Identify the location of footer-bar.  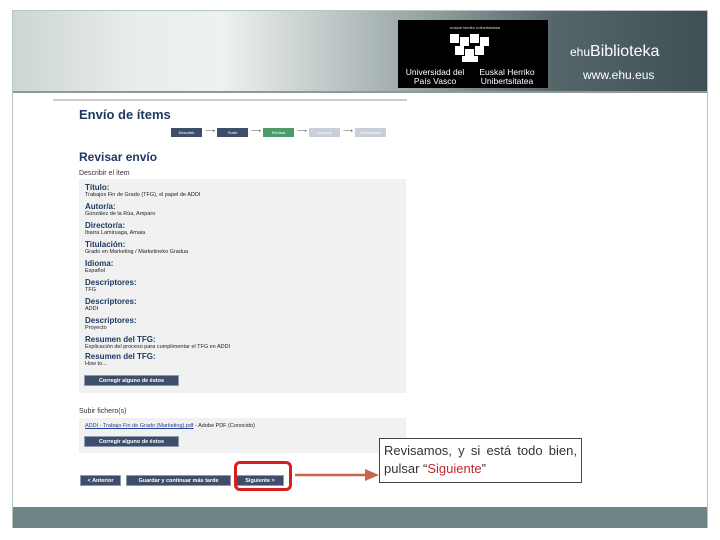
(360, 517).